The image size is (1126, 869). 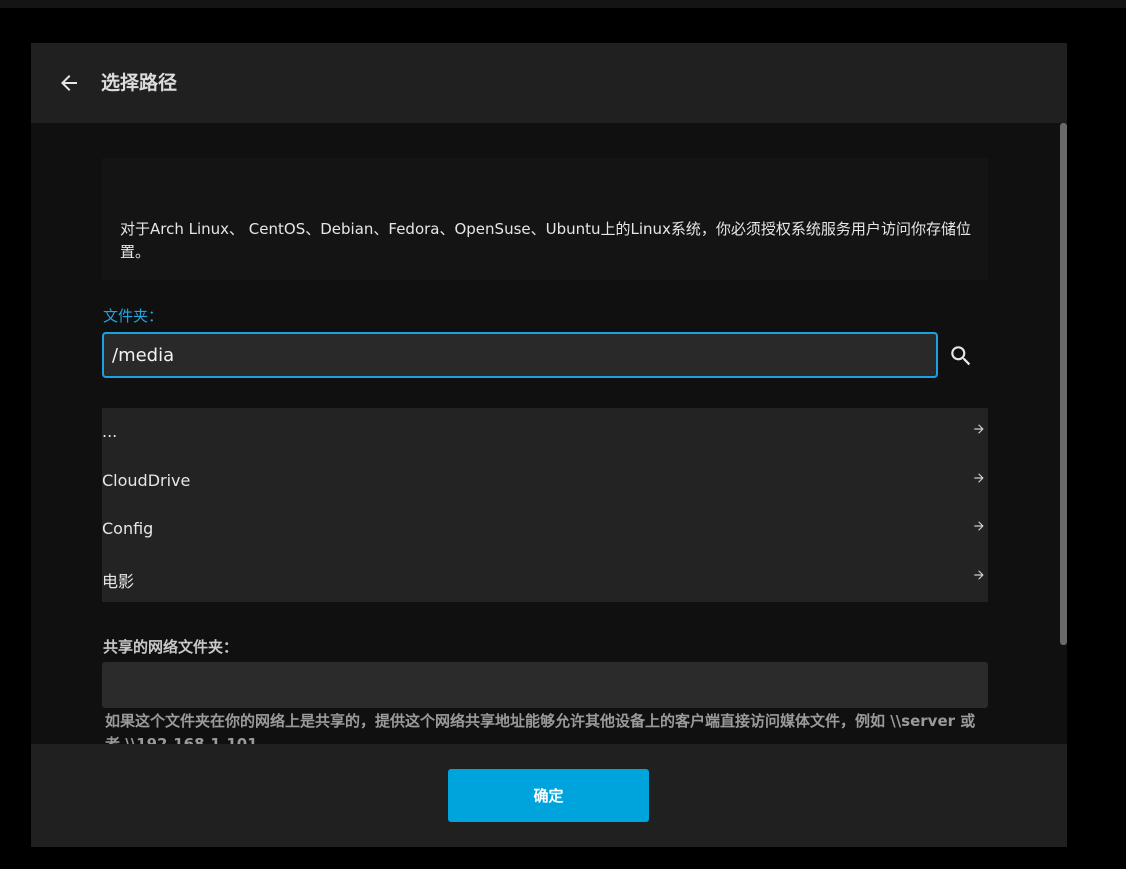 I want to click on confirm-button: 确定, so click(x=548, y=795).